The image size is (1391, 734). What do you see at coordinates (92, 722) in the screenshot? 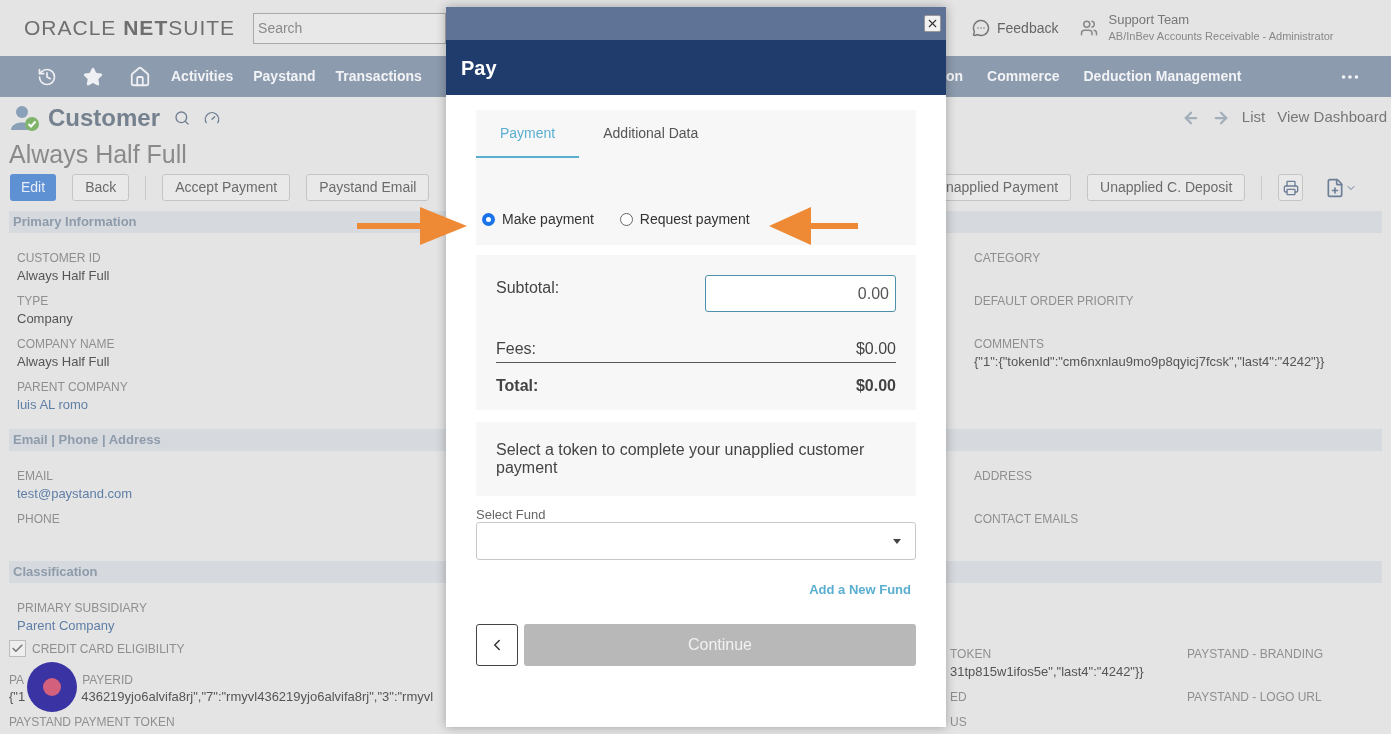
I see `field-label: PAYSTAND PAYMENT TOKEN` at bounding box center [92, 722].